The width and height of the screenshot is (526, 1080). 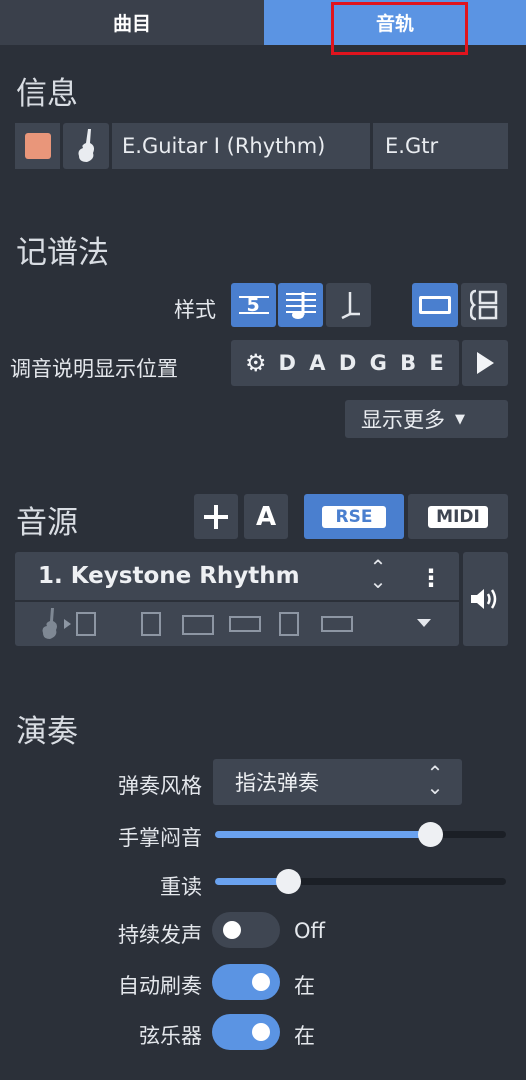 What do you see at coordinates (47, 732) in the screenshot?
I see `section-title-performance: 演奏` at bounding box center [47, 732].